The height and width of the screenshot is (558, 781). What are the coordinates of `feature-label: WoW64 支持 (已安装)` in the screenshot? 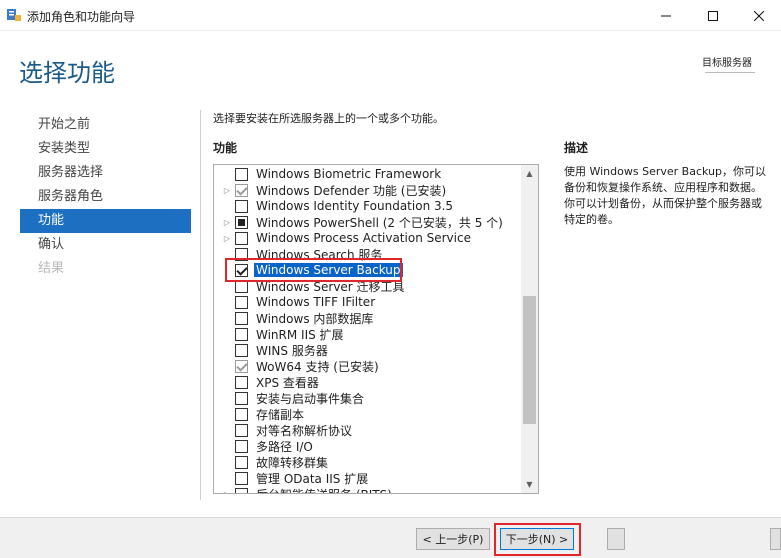 It's located at (317, 366).